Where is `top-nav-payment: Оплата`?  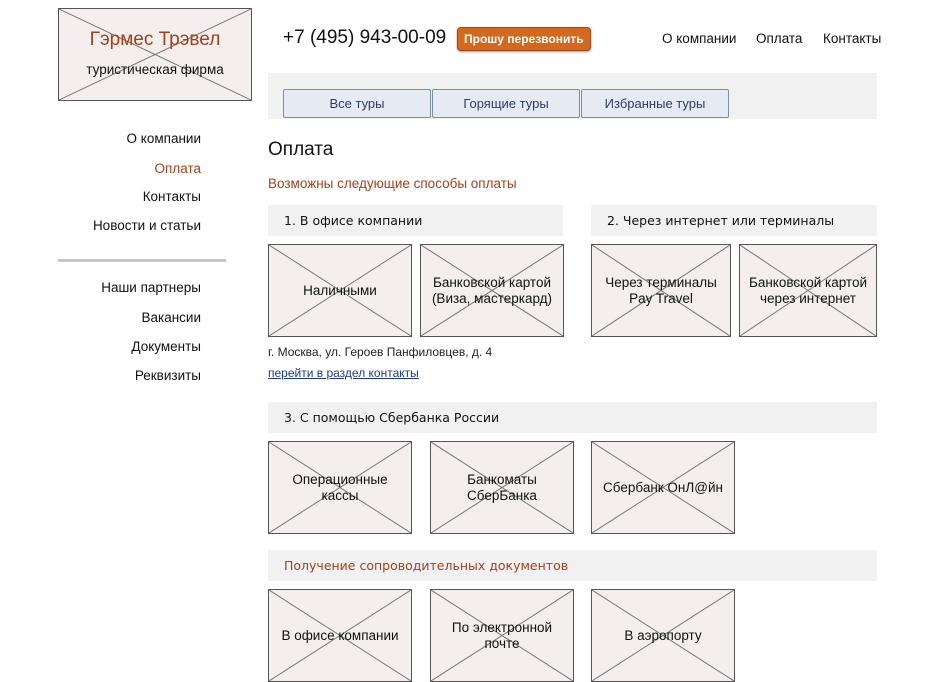
top-nav-payment: Оплата is located at coordinates (779, 38).